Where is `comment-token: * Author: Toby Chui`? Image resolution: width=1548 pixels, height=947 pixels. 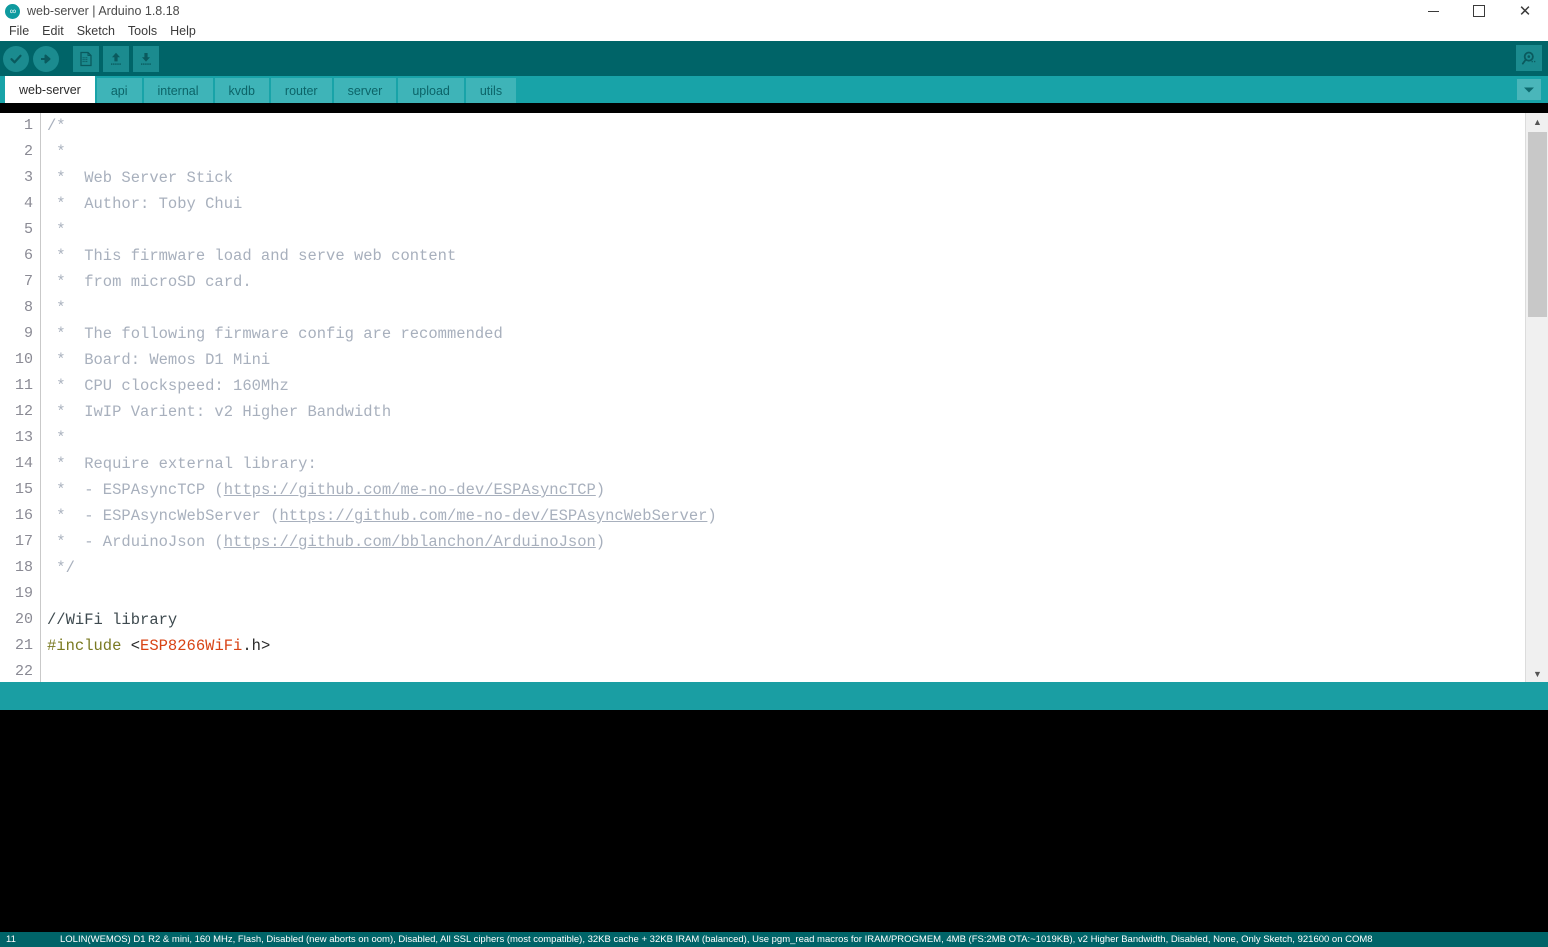
comment-token: * Author: Toby Chui is located at coordinates (145, 204).